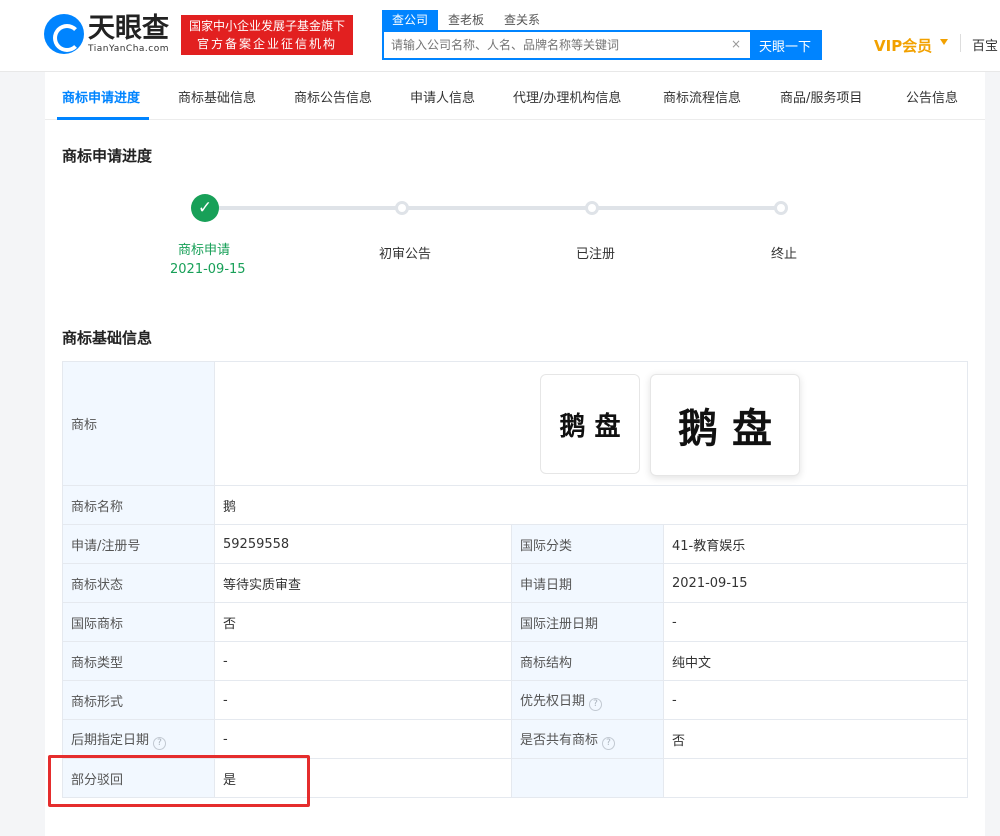  I want to click on cell-label: 商标形式, so click(138, 700).